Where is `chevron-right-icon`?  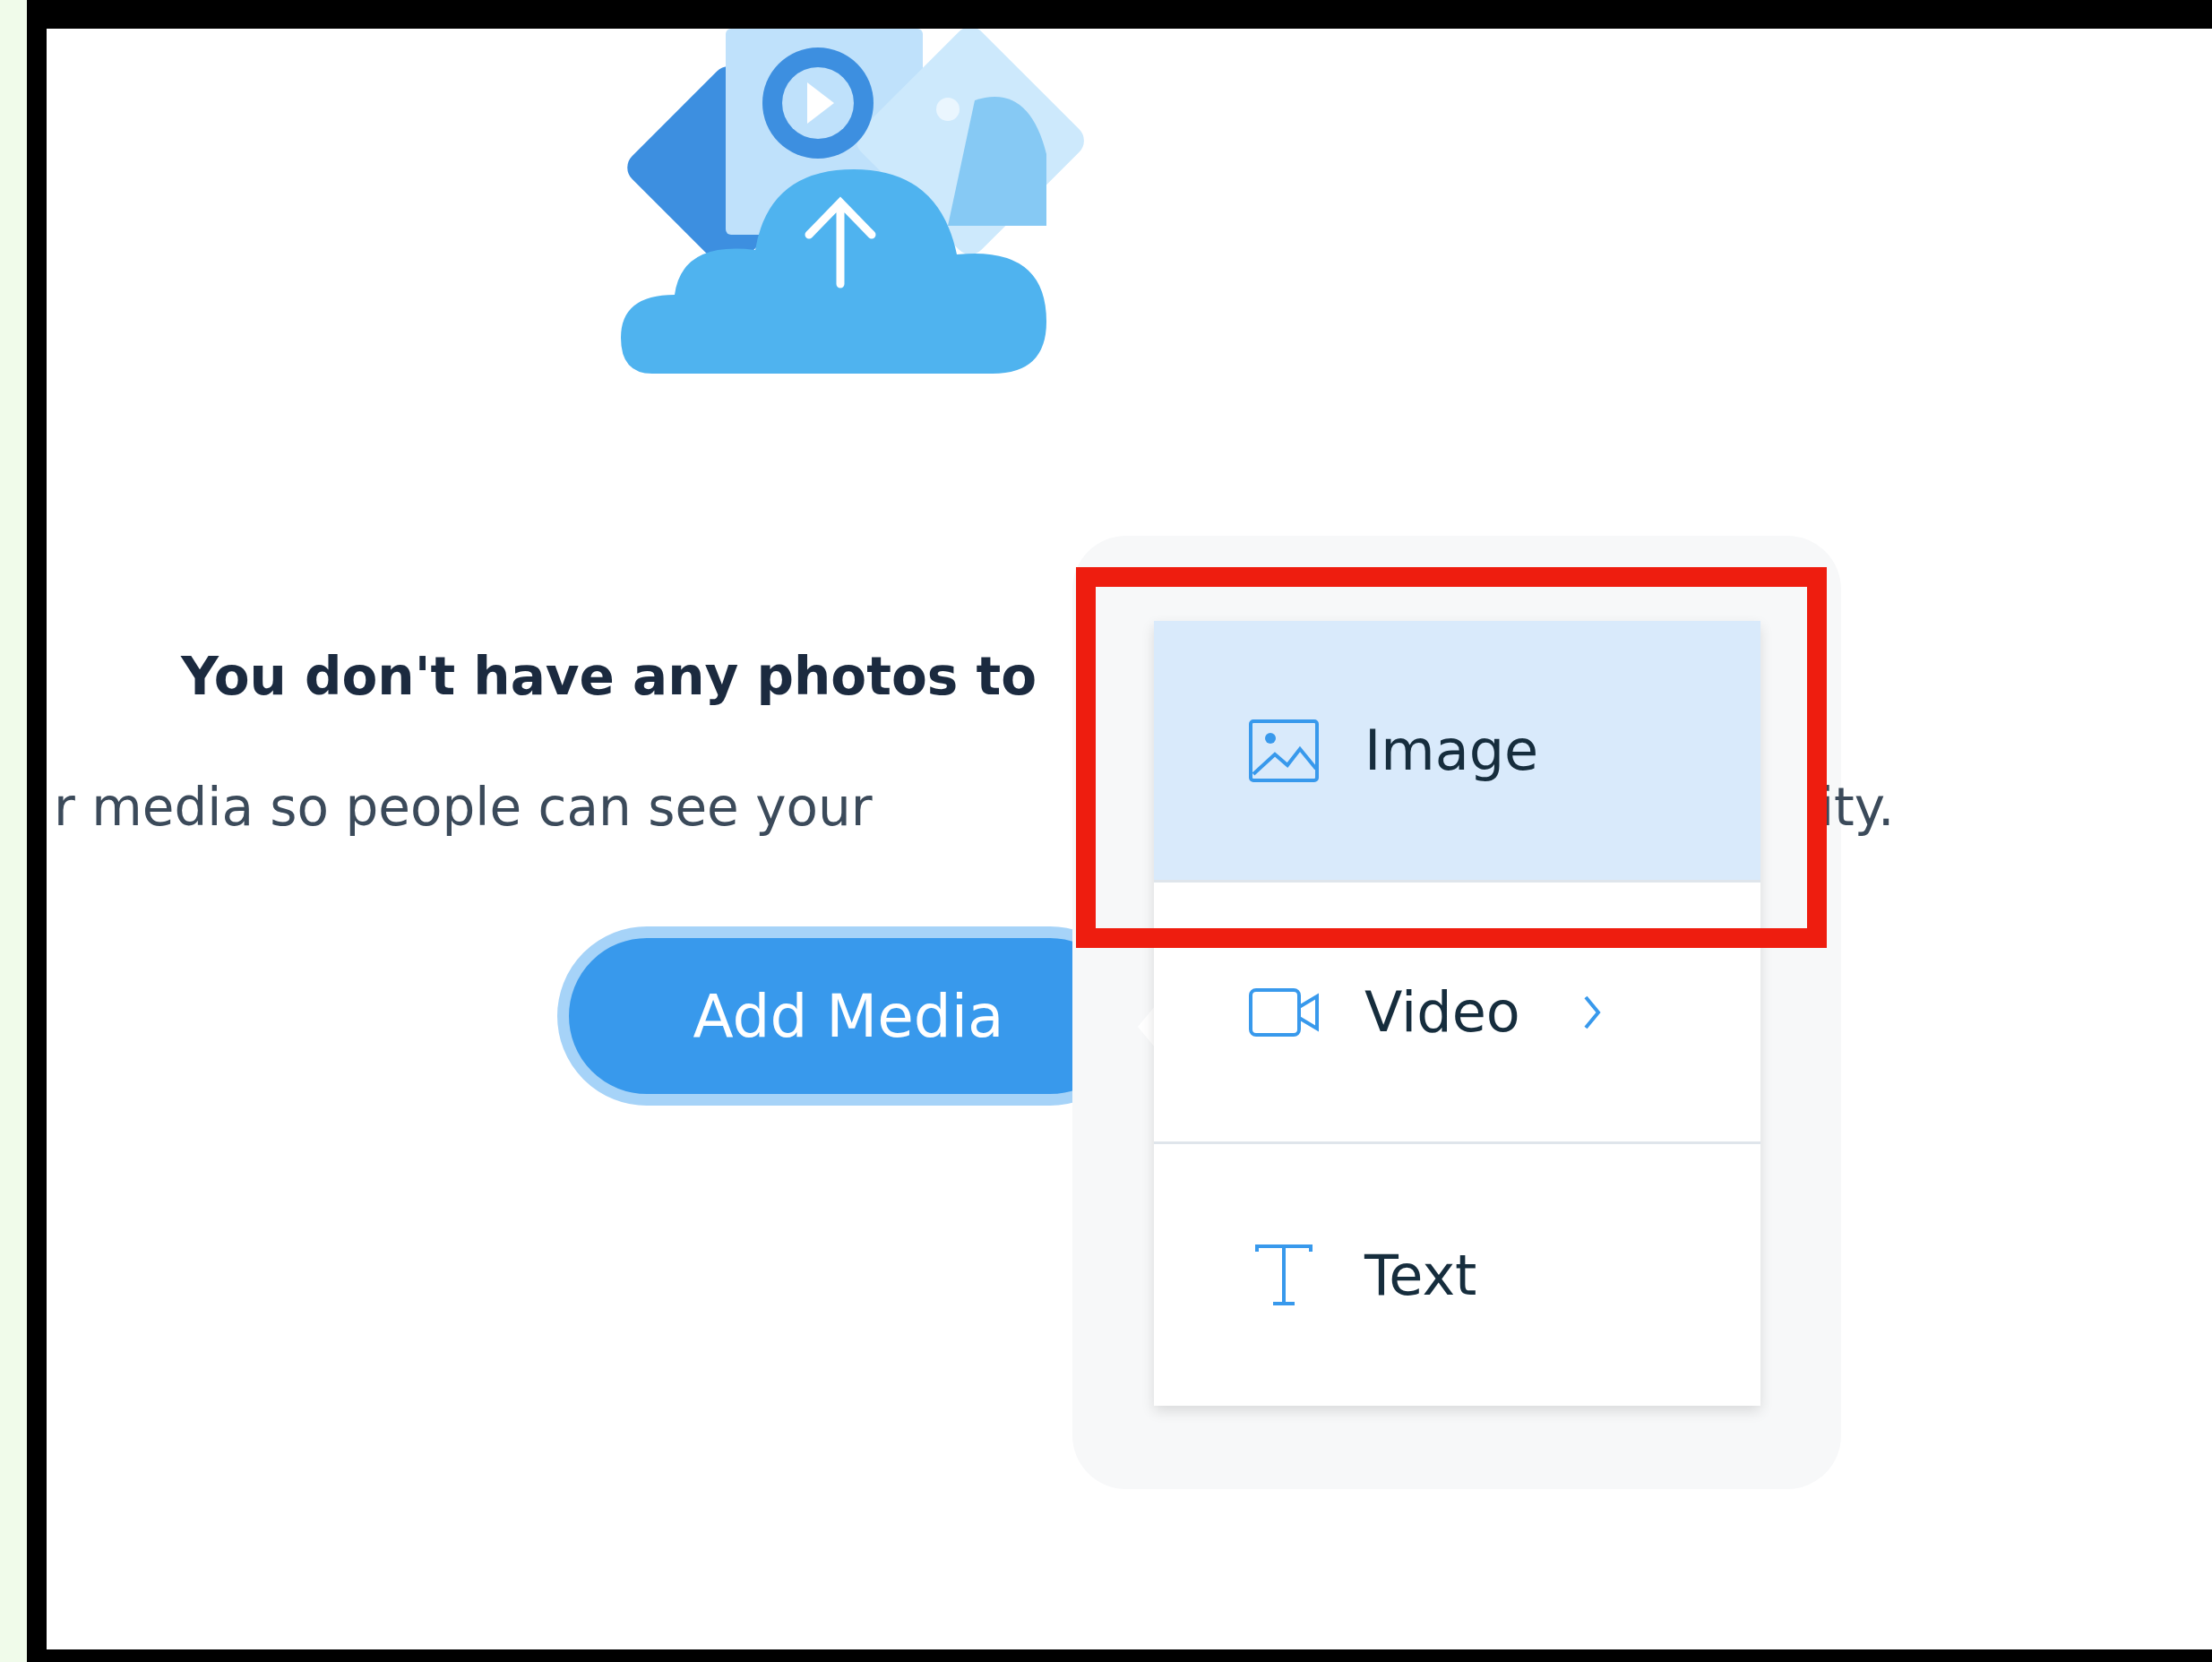
chevron-right-icon is located at coordinates (1591, 1012).